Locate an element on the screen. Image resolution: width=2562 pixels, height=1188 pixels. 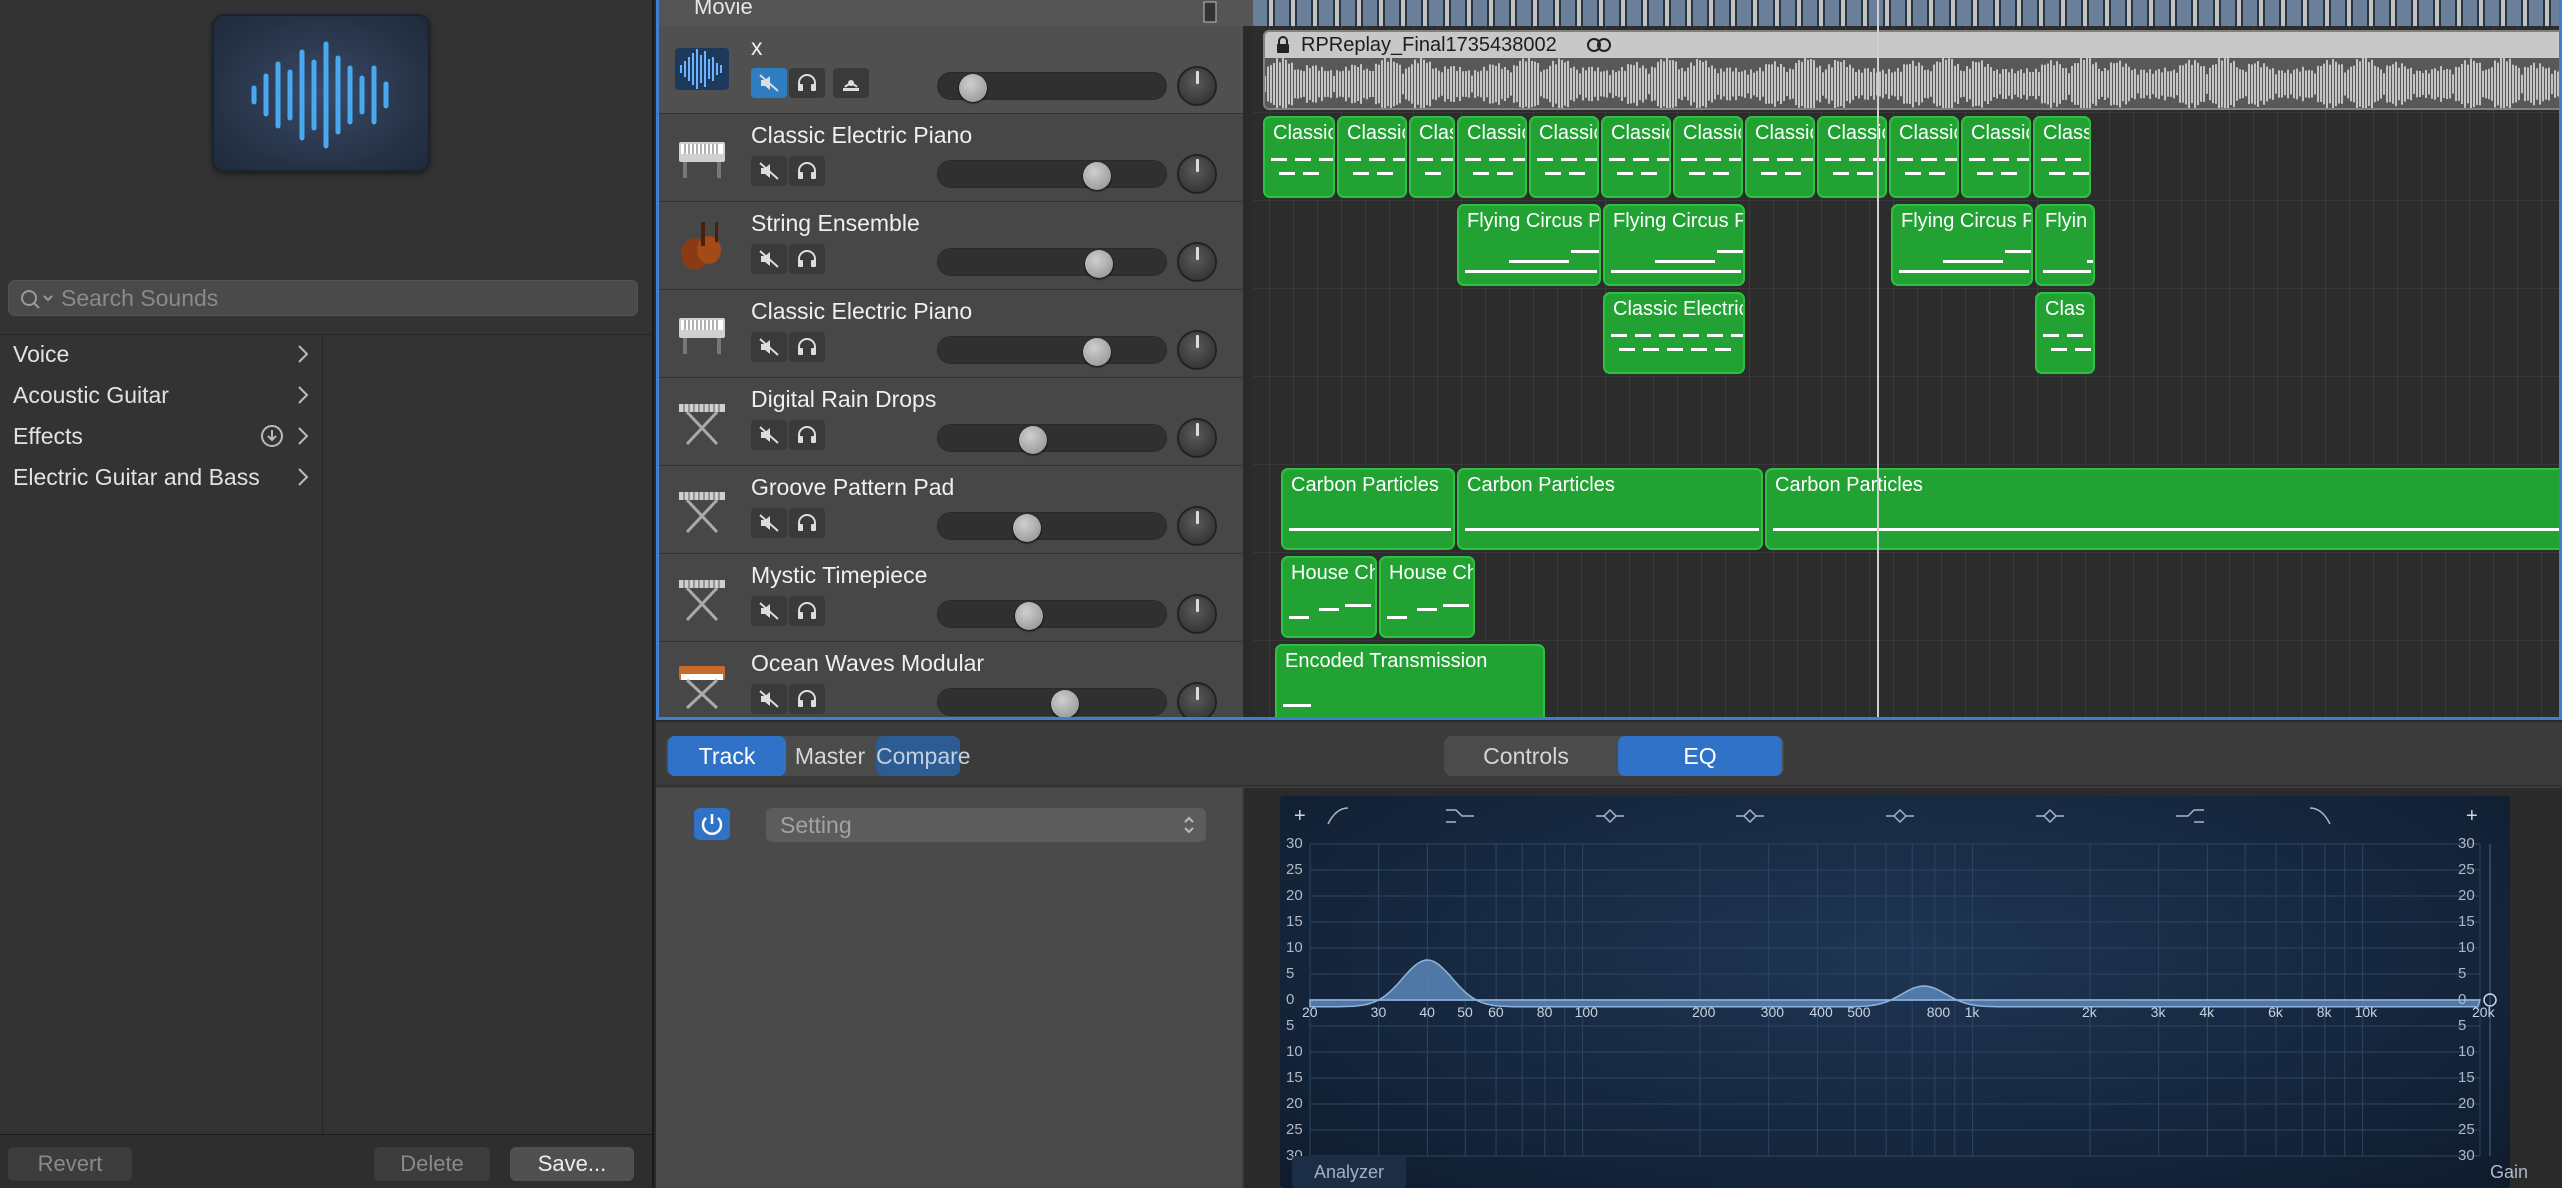
track-header: Mystic Timepiece is located at coordinates (951, 598).